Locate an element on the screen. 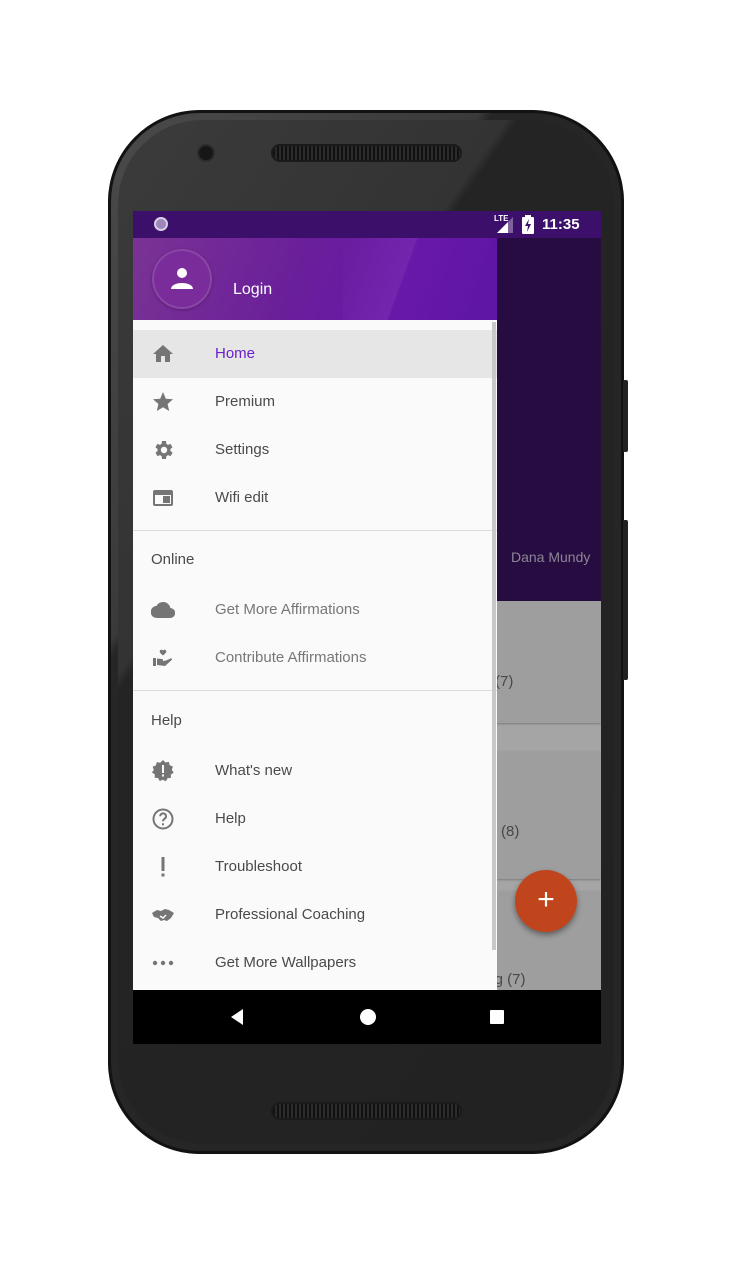 The height and width of the screenshot is (1264, 737). drawer-scrollbar is located at coordinates (494, 636).